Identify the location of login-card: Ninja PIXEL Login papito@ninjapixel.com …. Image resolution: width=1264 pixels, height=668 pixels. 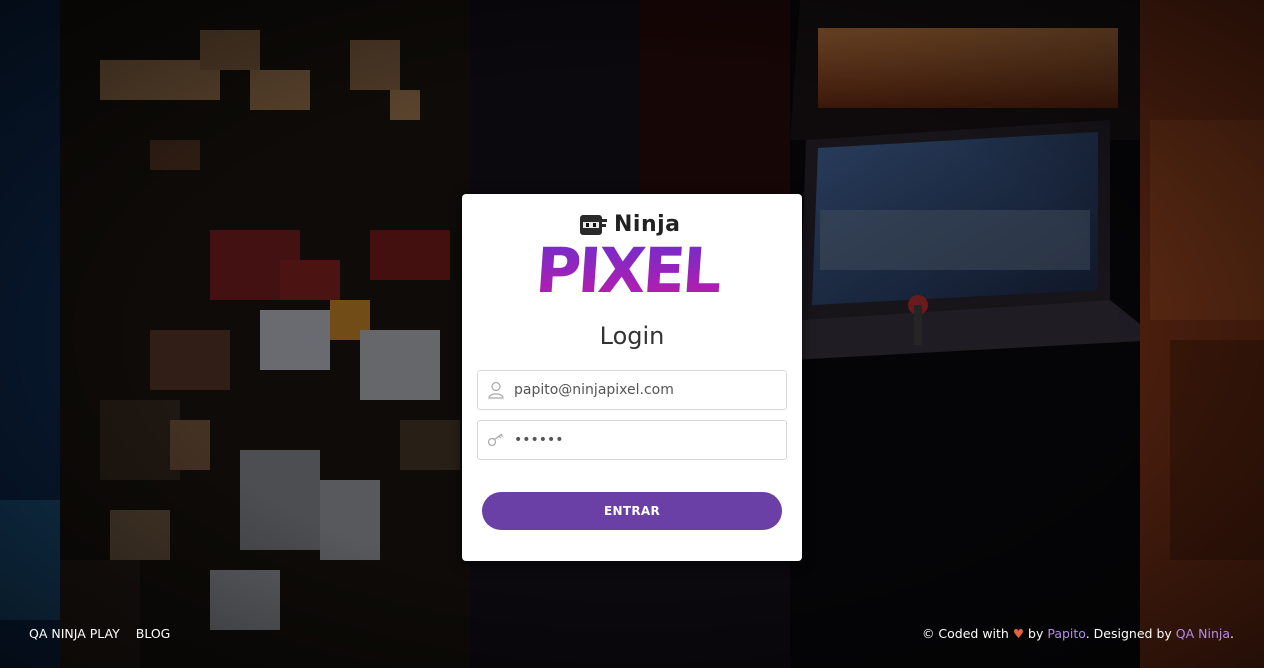
(632, 377).